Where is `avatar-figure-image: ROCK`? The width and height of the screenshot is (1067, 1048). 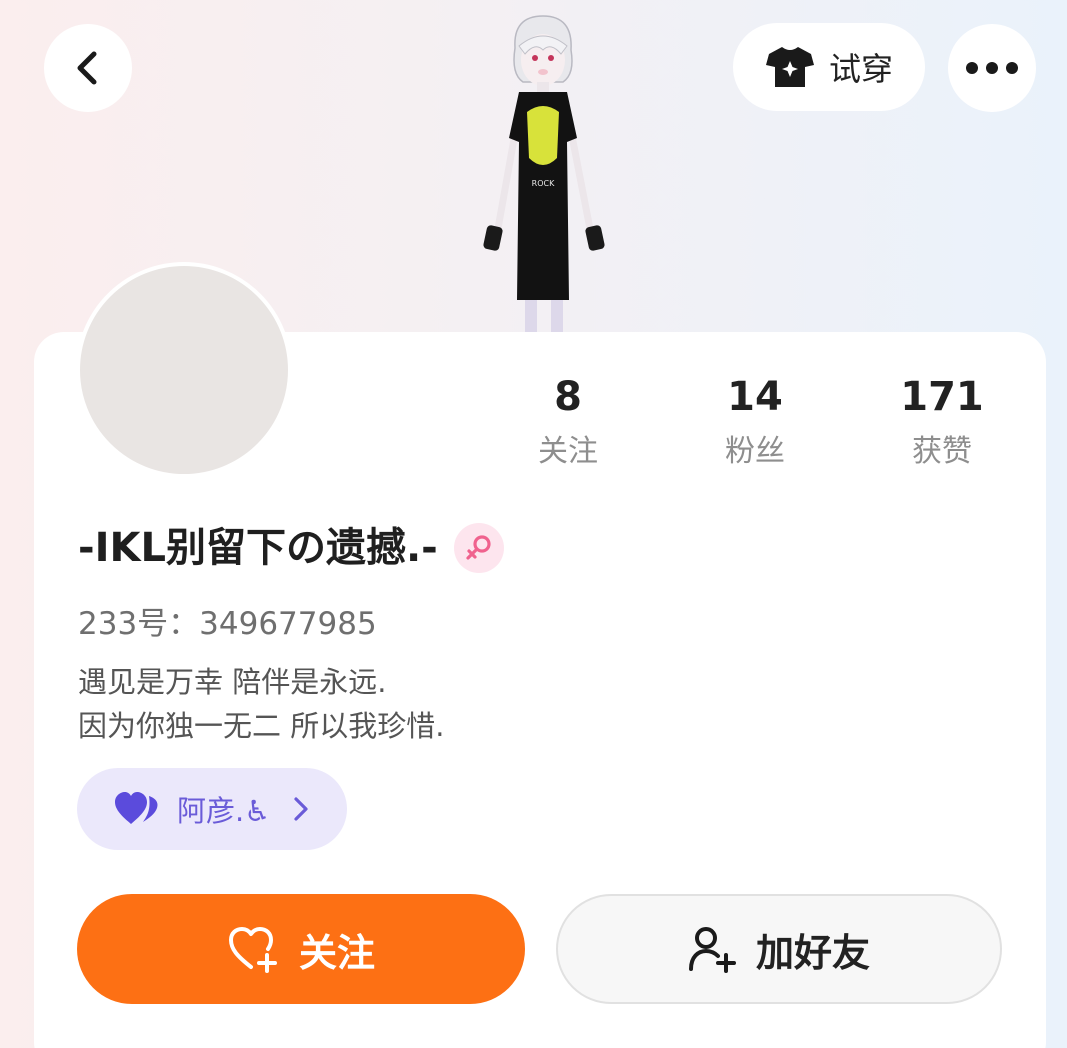
avatar-figure-image: ROCK is located at coordinates (544, 174).